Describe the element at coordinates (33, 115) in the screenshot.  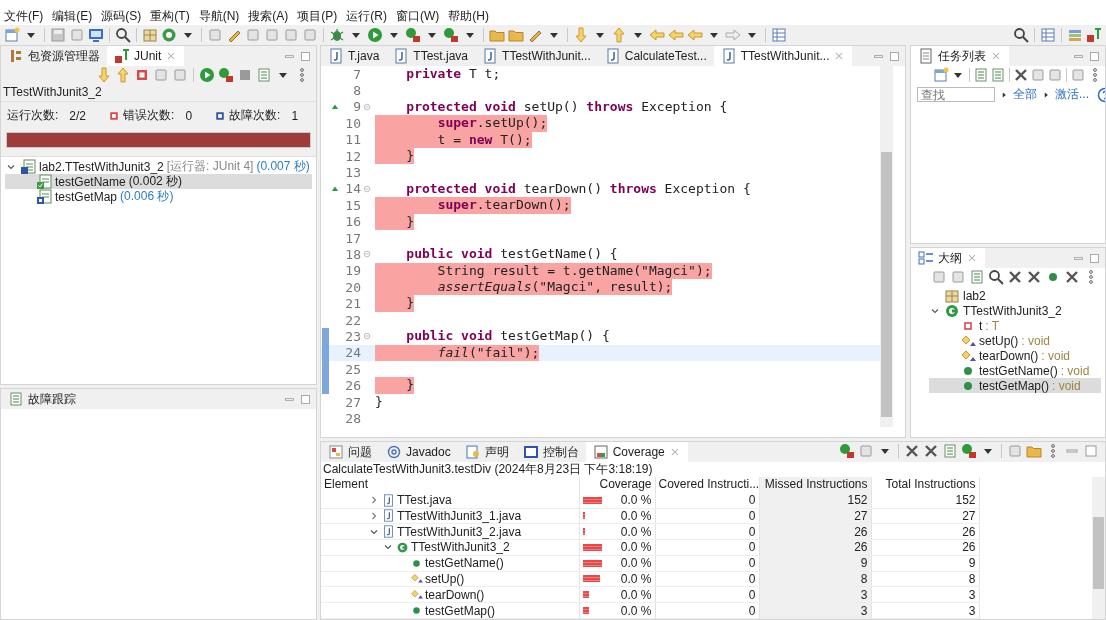
I see `count-label: 运行次数:` at that location.